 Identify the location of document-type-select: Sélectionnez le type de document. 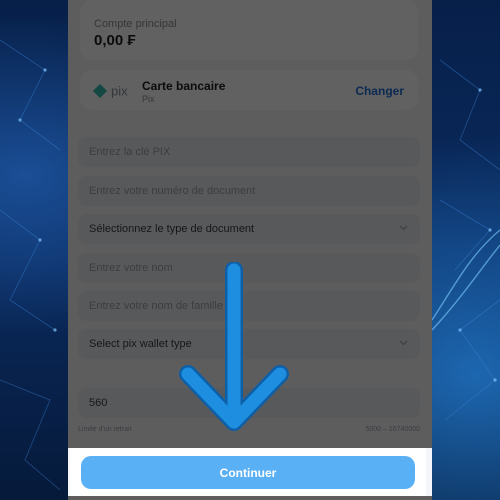
(249, 229).